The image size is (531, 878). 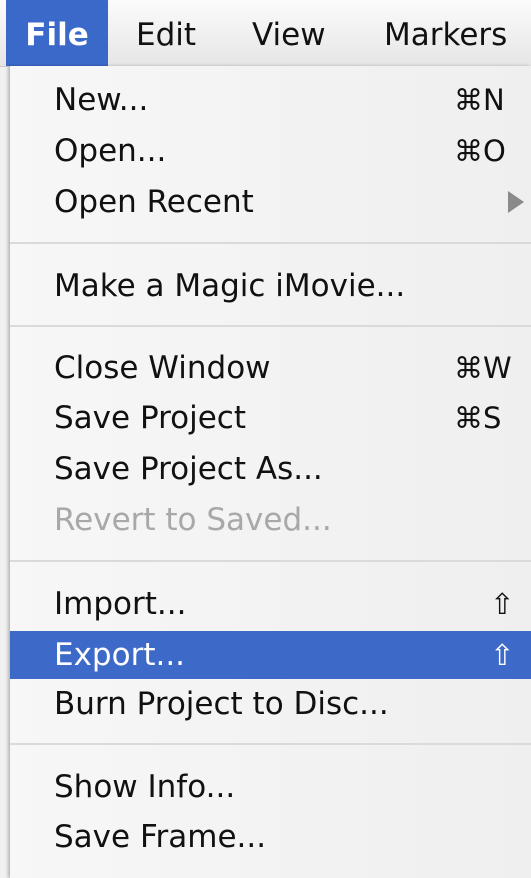 What do you see at coordinates (270, 655) in the screenshot?
I see `menu-item-export: Export... ⇧` at bounding box center [270, 655].